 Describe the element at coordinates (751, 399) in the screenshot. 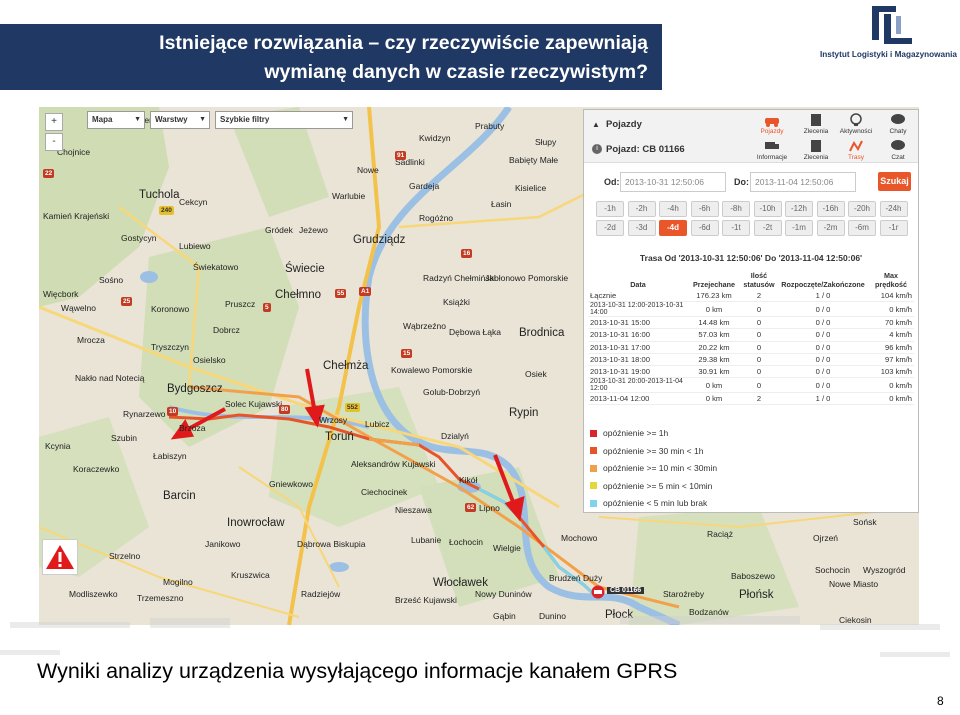

I see `table-row: 2013-11-04 12:00 0 km 2 1 / 00 km/h` at that location.